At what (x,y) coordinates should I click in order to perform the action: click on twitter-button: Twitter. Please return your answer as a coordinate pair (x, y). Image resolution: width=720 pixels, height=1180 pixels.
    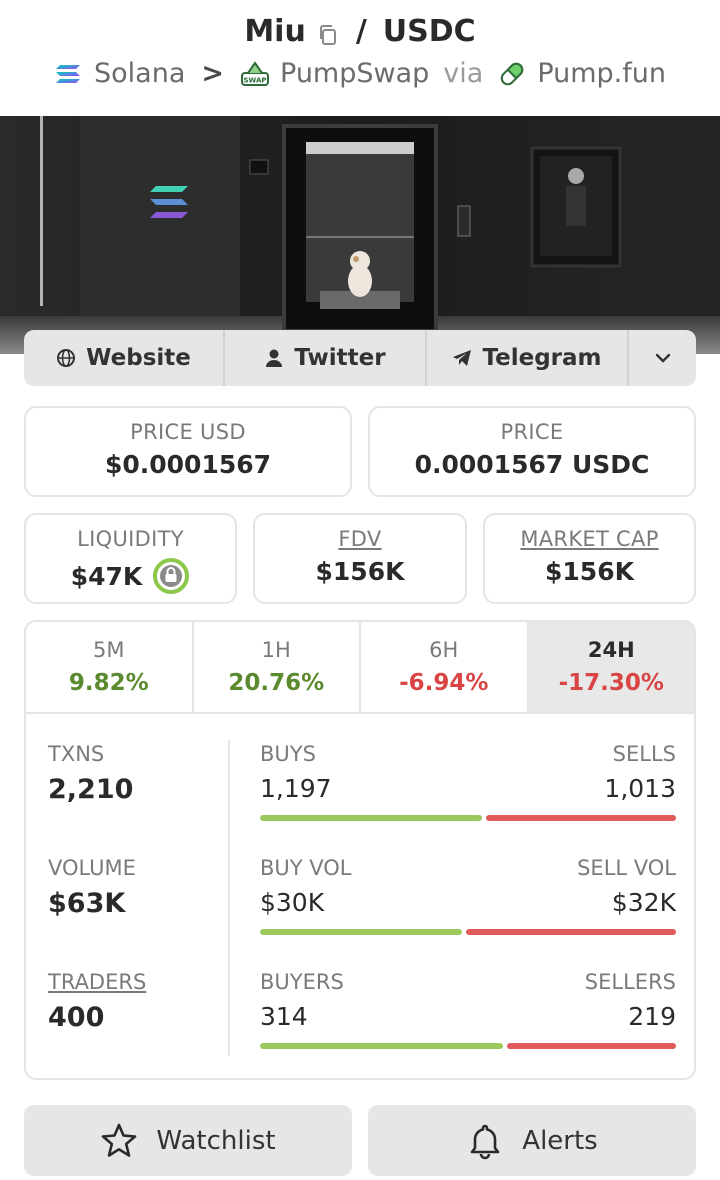
    Looking at the image, I should click on (326, 358).